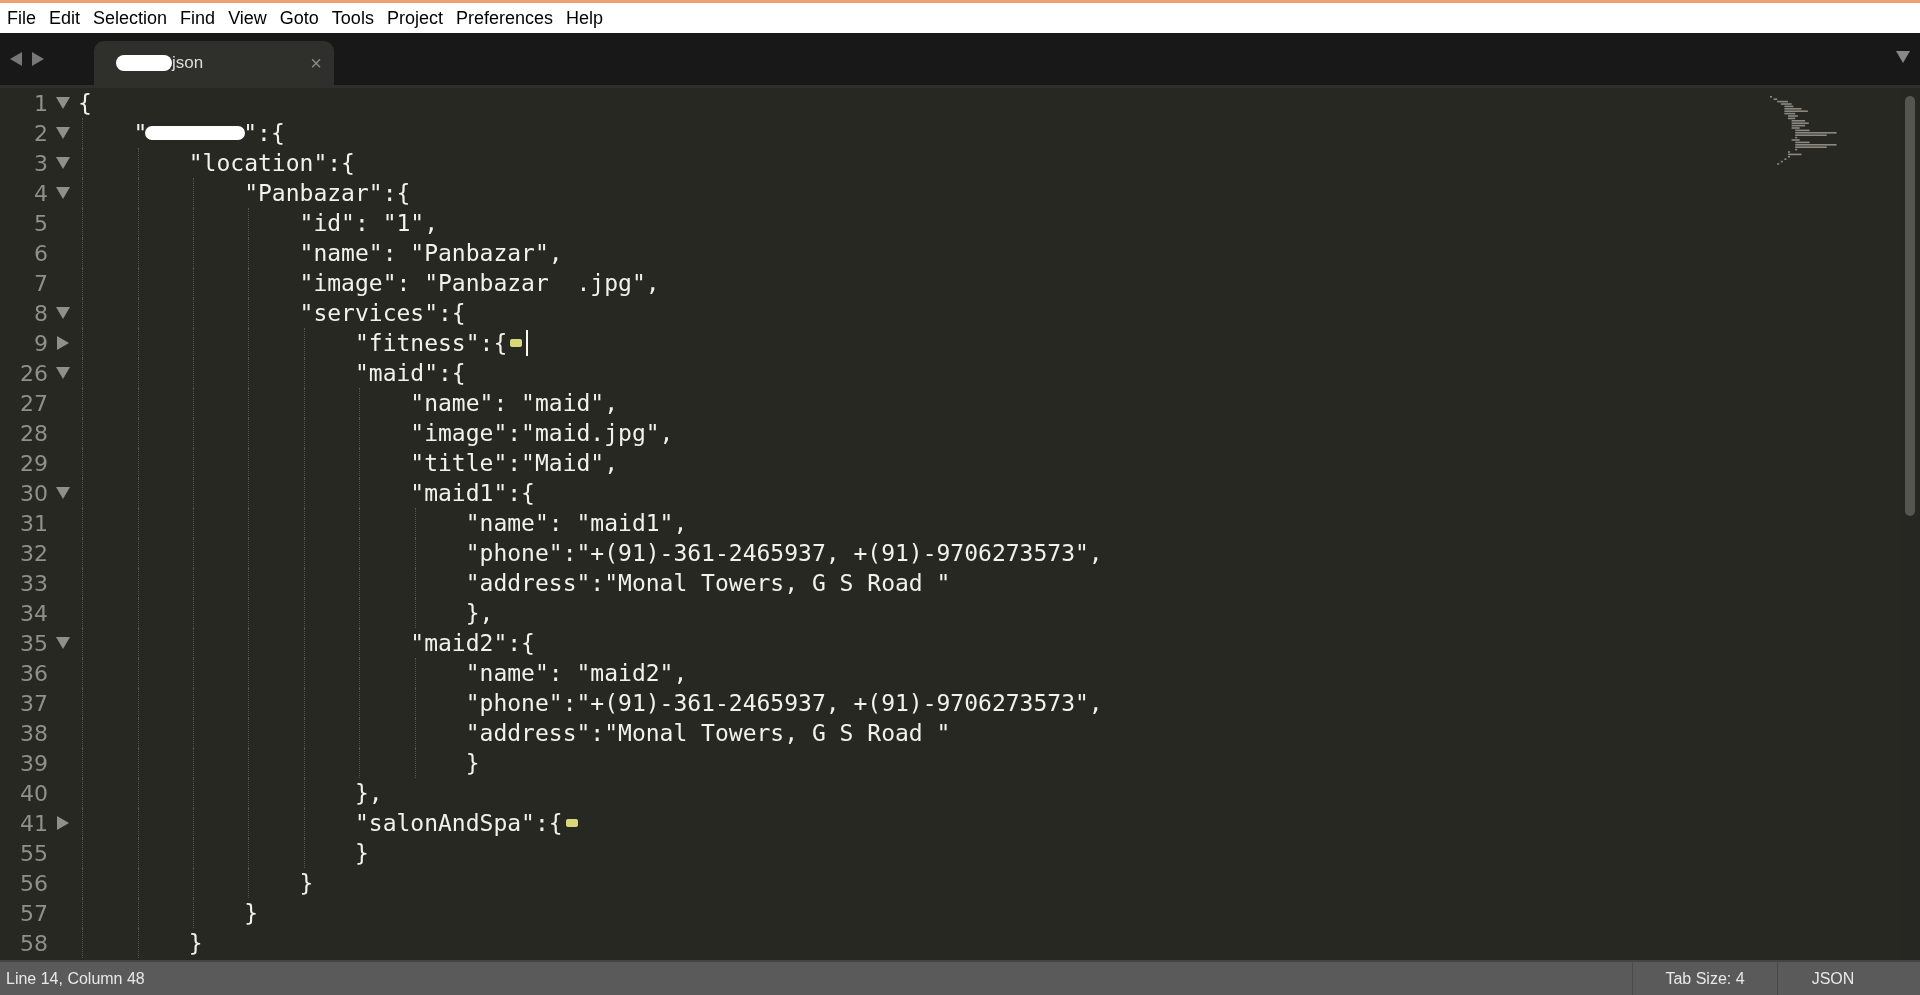 This screenshot has width=1920, height=995. Describe the element at coordinates (505, 18) in the screenshot. I see `menu-item: Preferences` at that location.